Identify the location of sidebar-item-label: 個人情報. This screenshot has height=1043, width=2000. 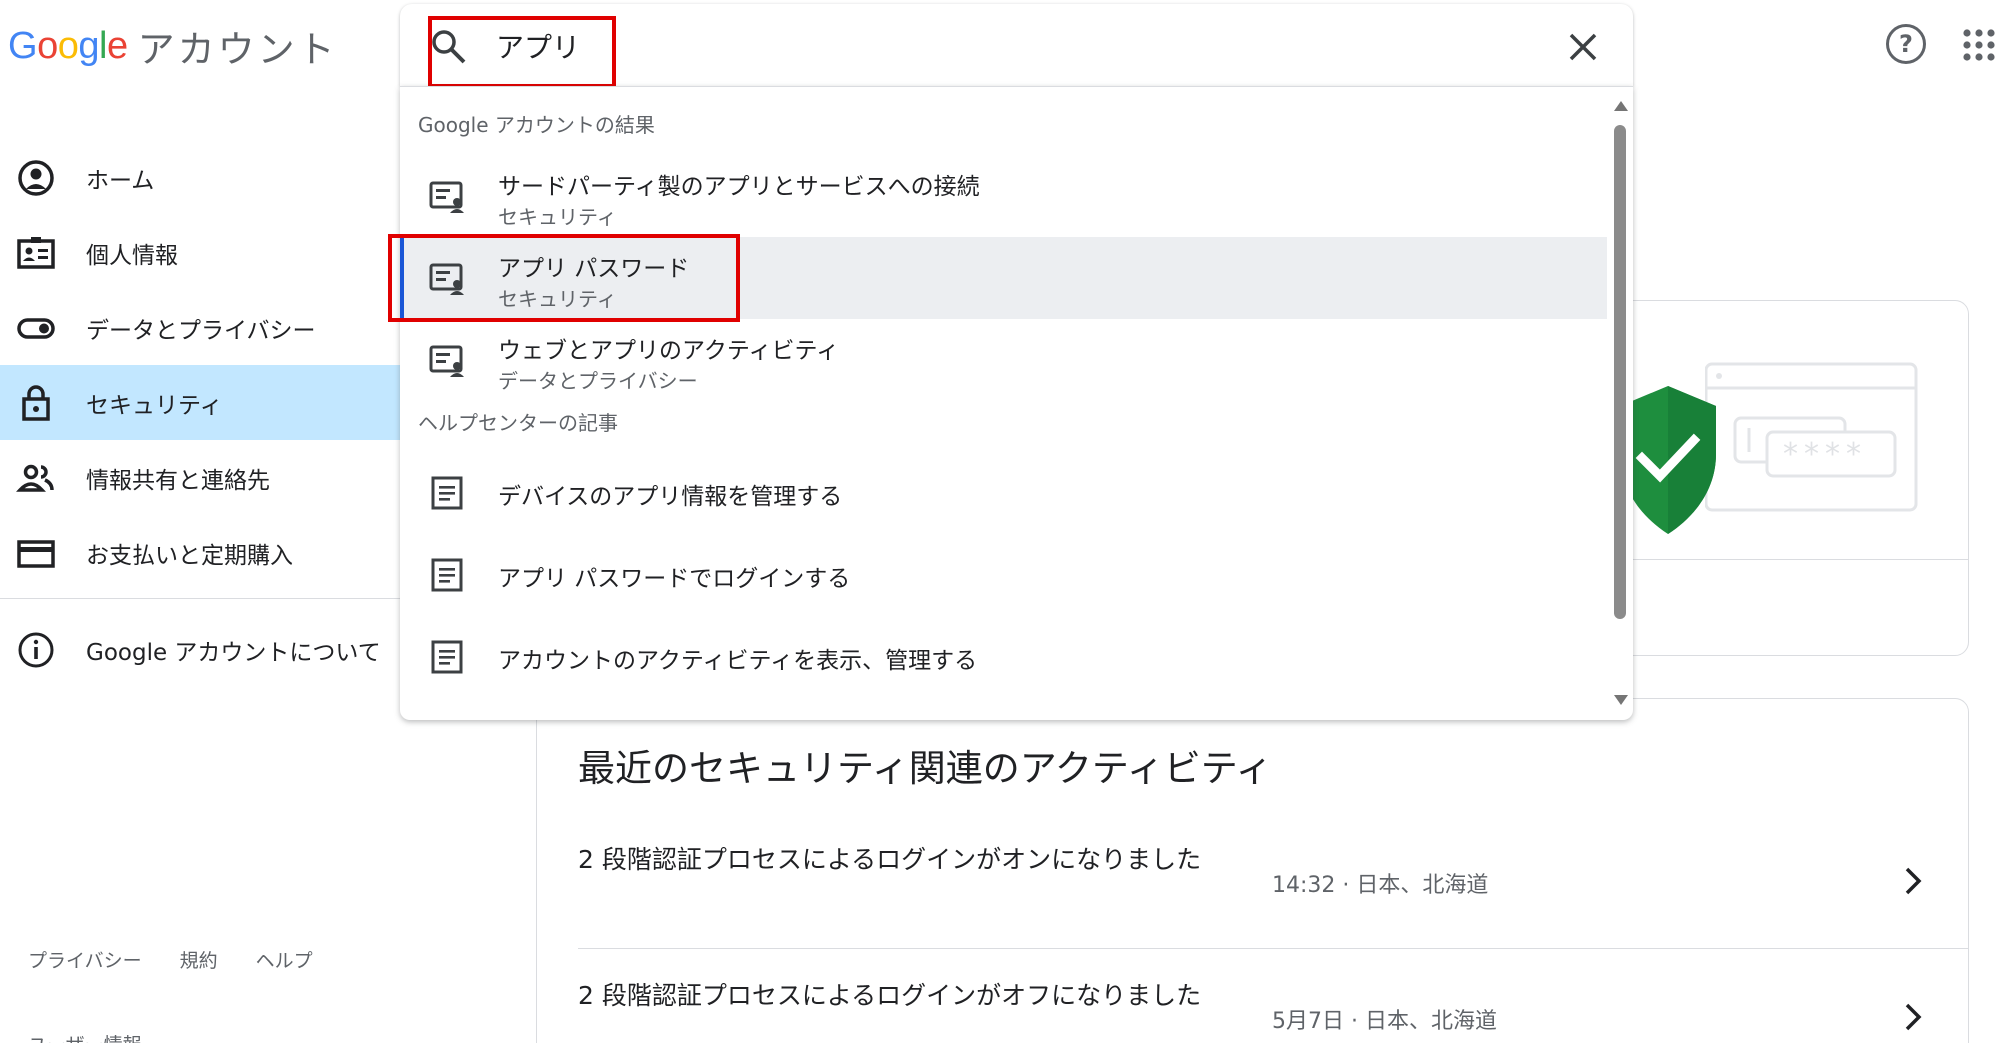
(132, 255).